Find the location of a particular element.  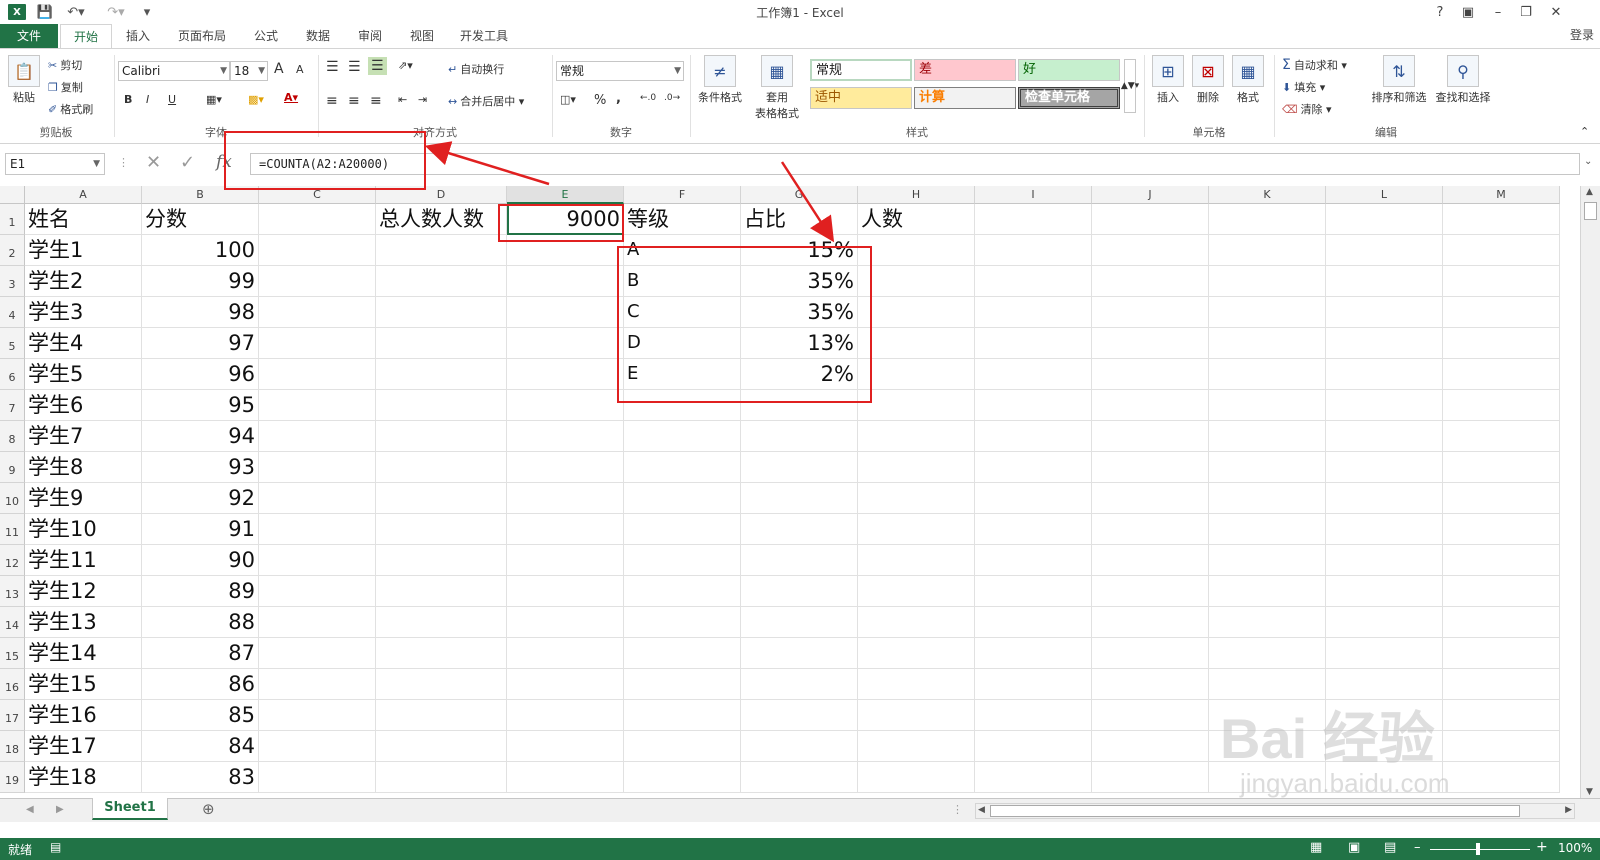

cell-L1 is located at coordinates (1384, 219).